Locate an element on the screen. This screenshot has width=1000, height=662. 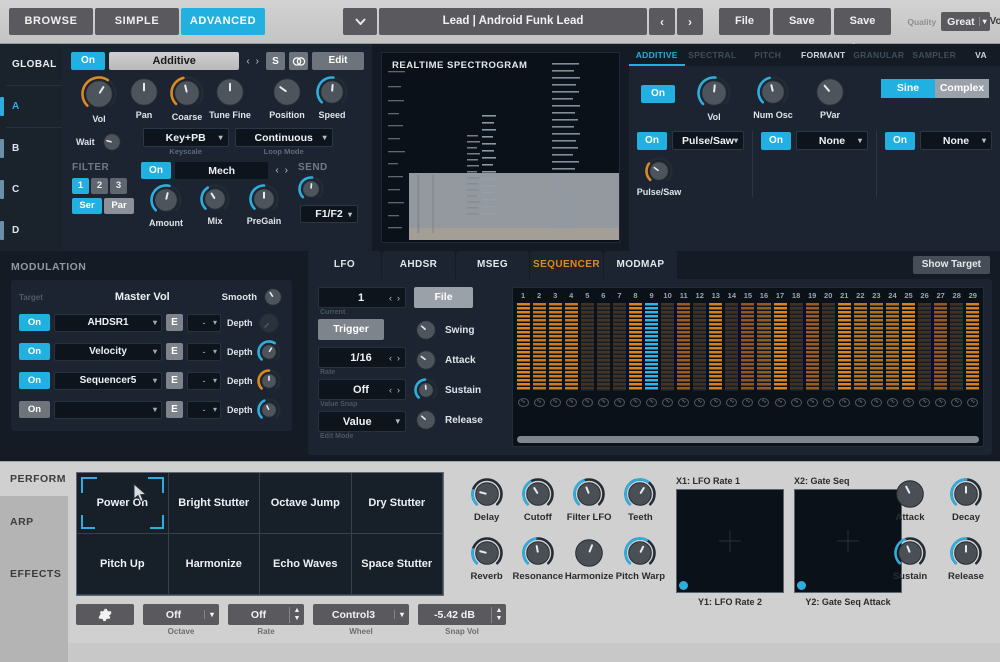
octave-select: Off ▾ is located at coordinates (181, 614).